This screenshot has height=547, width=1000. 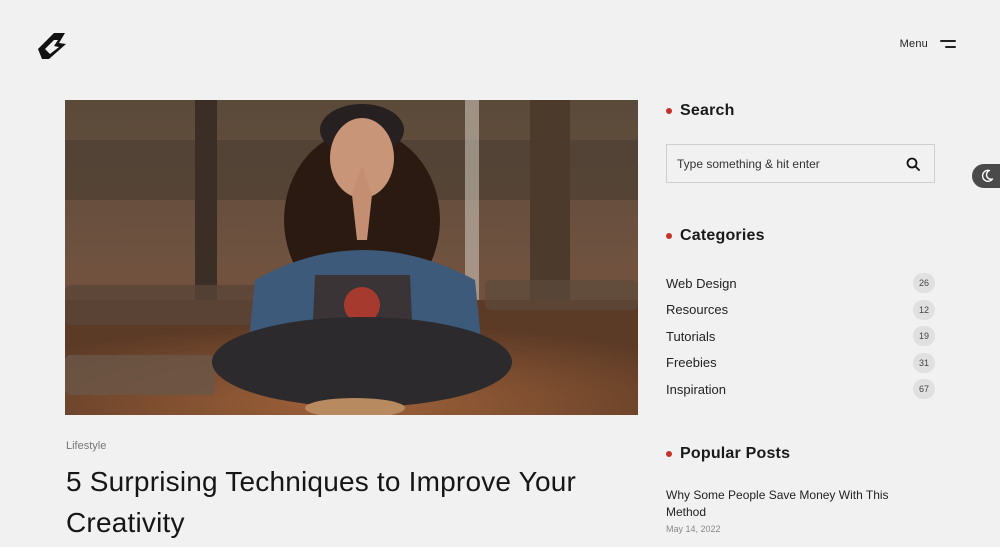 I want to click on category-item-web-design: Web Design 26, so click(x=800, y=283).